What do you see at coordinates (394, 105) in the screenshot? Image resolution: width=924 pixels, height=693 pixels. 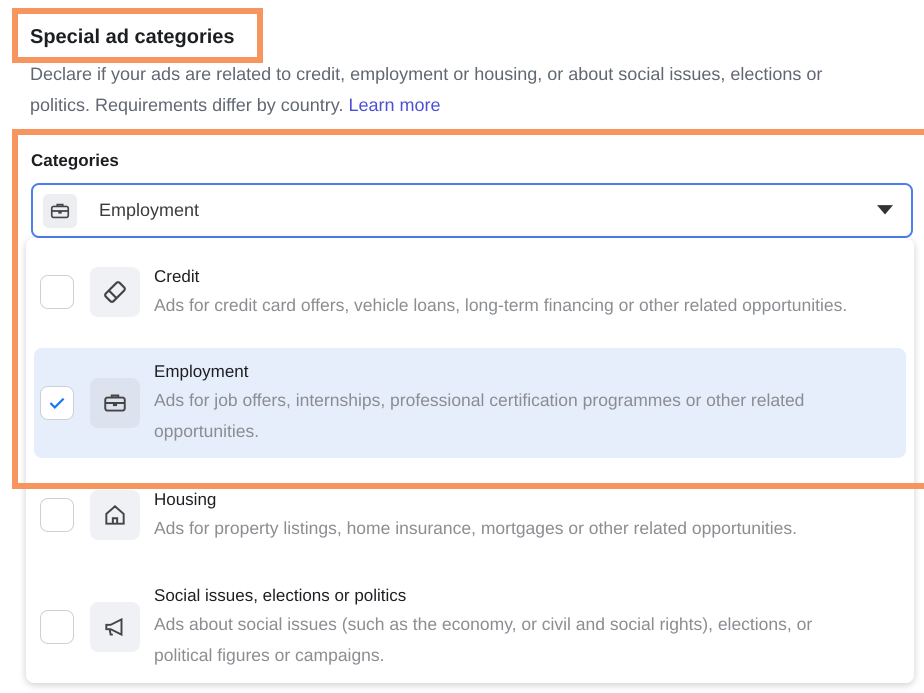 I see `learn-more-link: Learn more` at bounding box center [394, 105].